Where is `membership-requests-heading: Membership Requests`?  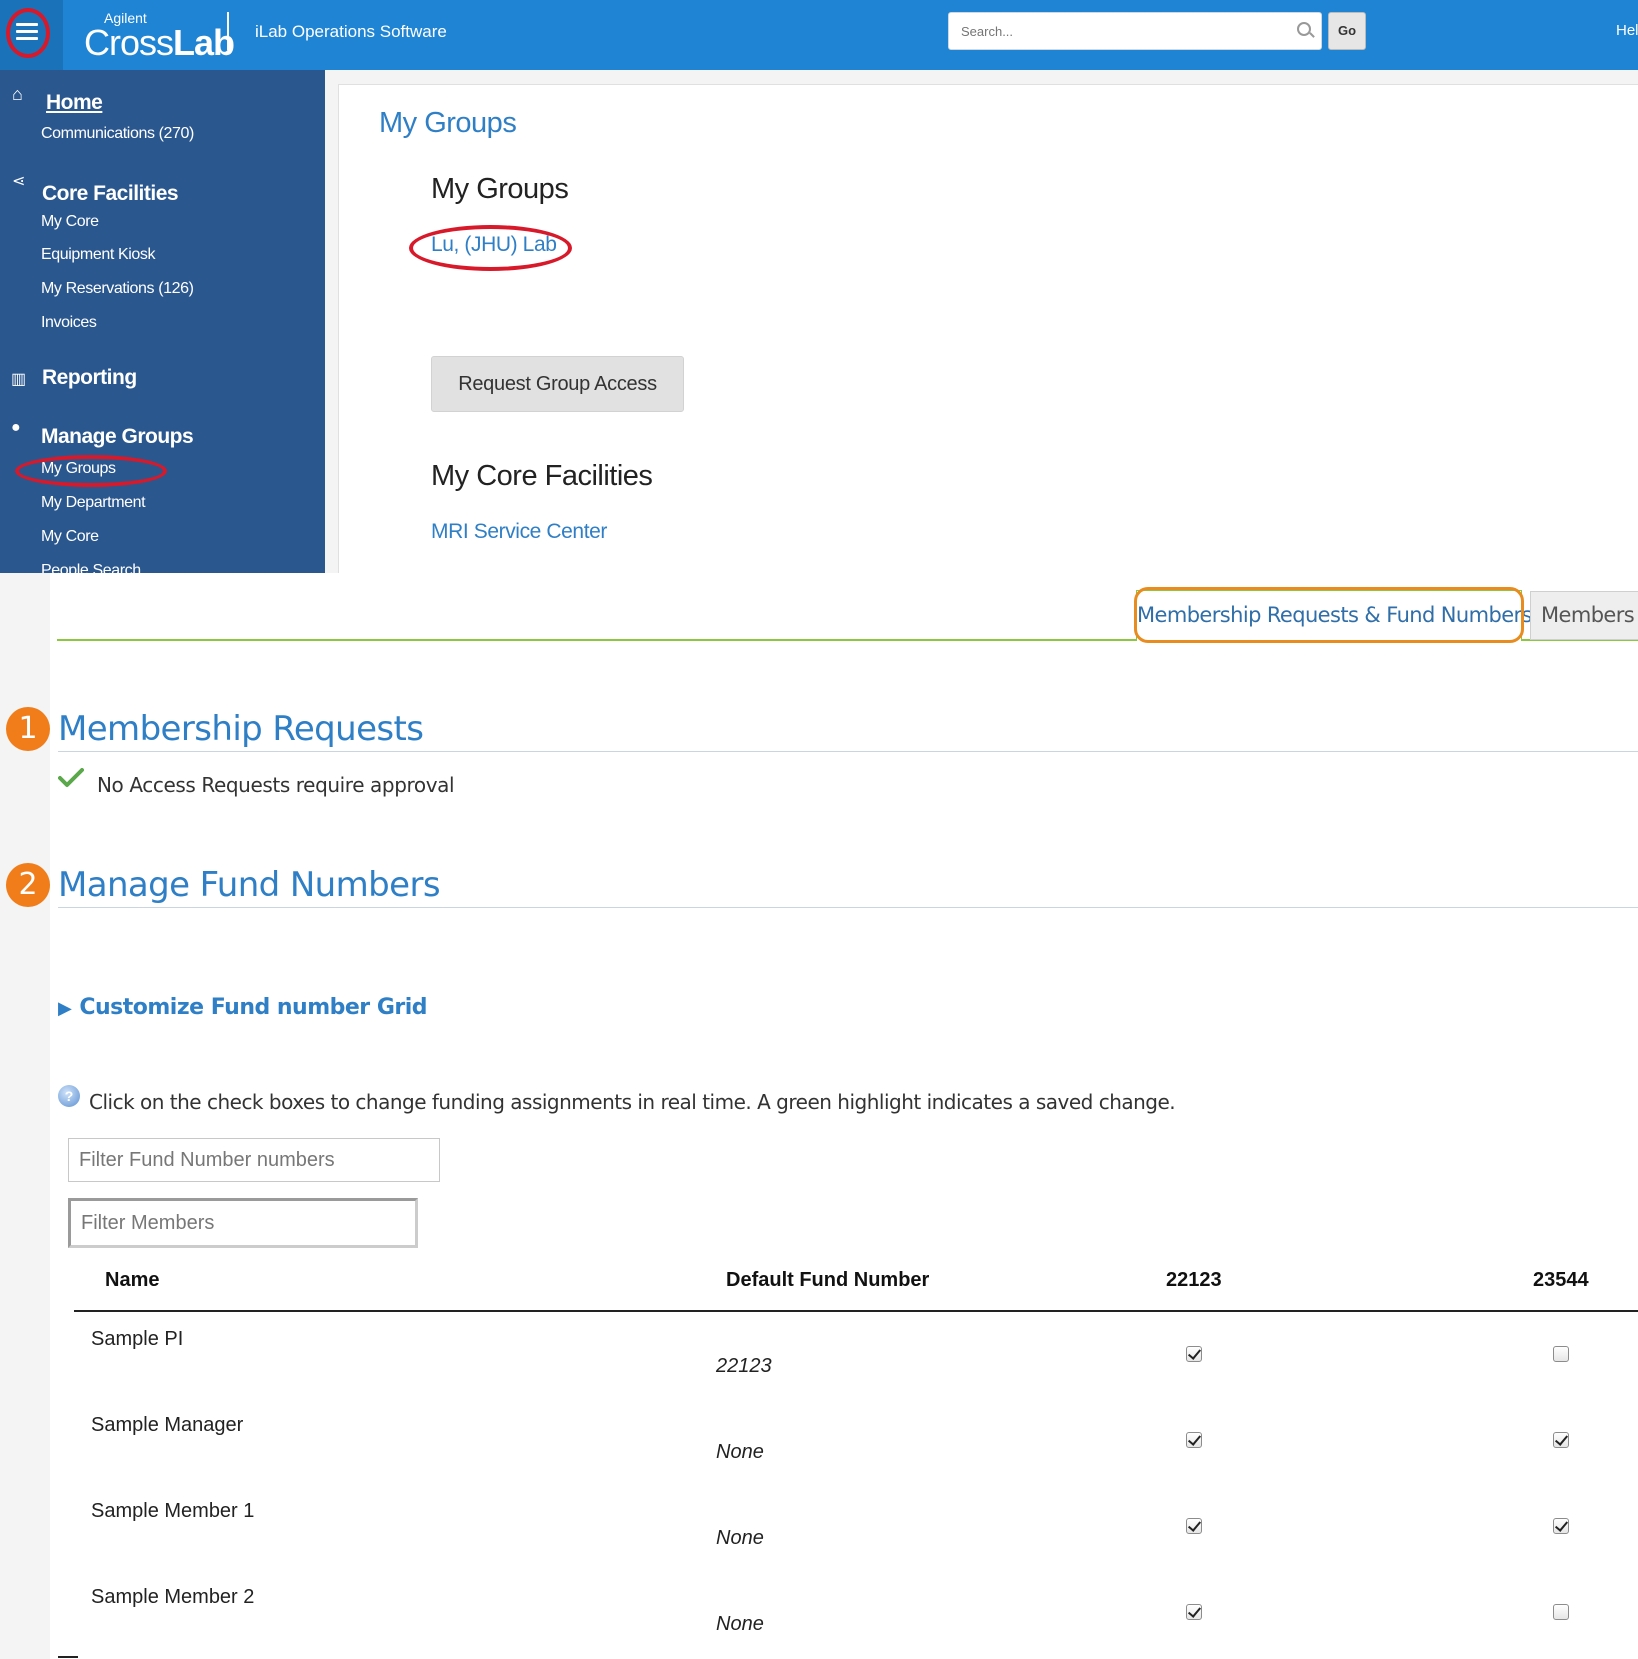 membership-requests-heading: Membership Requests is located at coordinates (241, 729).